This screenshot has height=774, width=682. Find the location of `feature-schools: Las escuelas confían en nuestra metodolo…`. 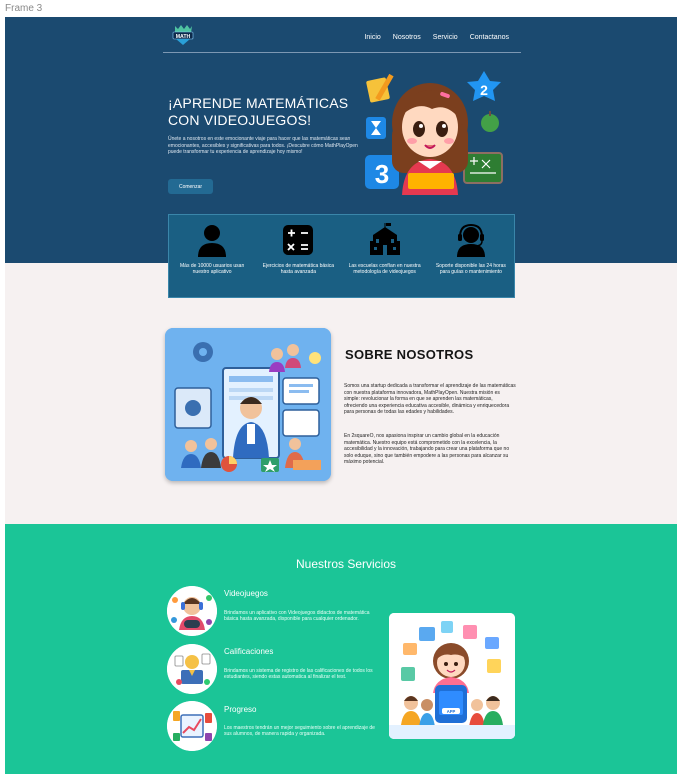

feature-schools: Las escuelas confían en nuestra metodolo… is located at coordinates (385, 256).